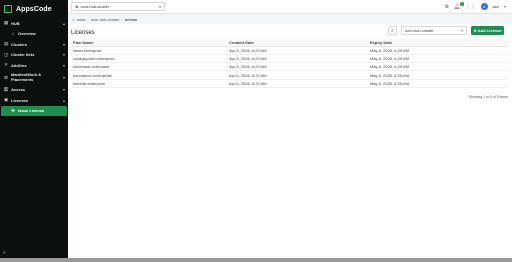 The height and width of the screenshot is (262, 512). Describe the element at coordinates (81, 19) in the screenshot. I see `breadcrumb-item-hubs: hubs` at that location.